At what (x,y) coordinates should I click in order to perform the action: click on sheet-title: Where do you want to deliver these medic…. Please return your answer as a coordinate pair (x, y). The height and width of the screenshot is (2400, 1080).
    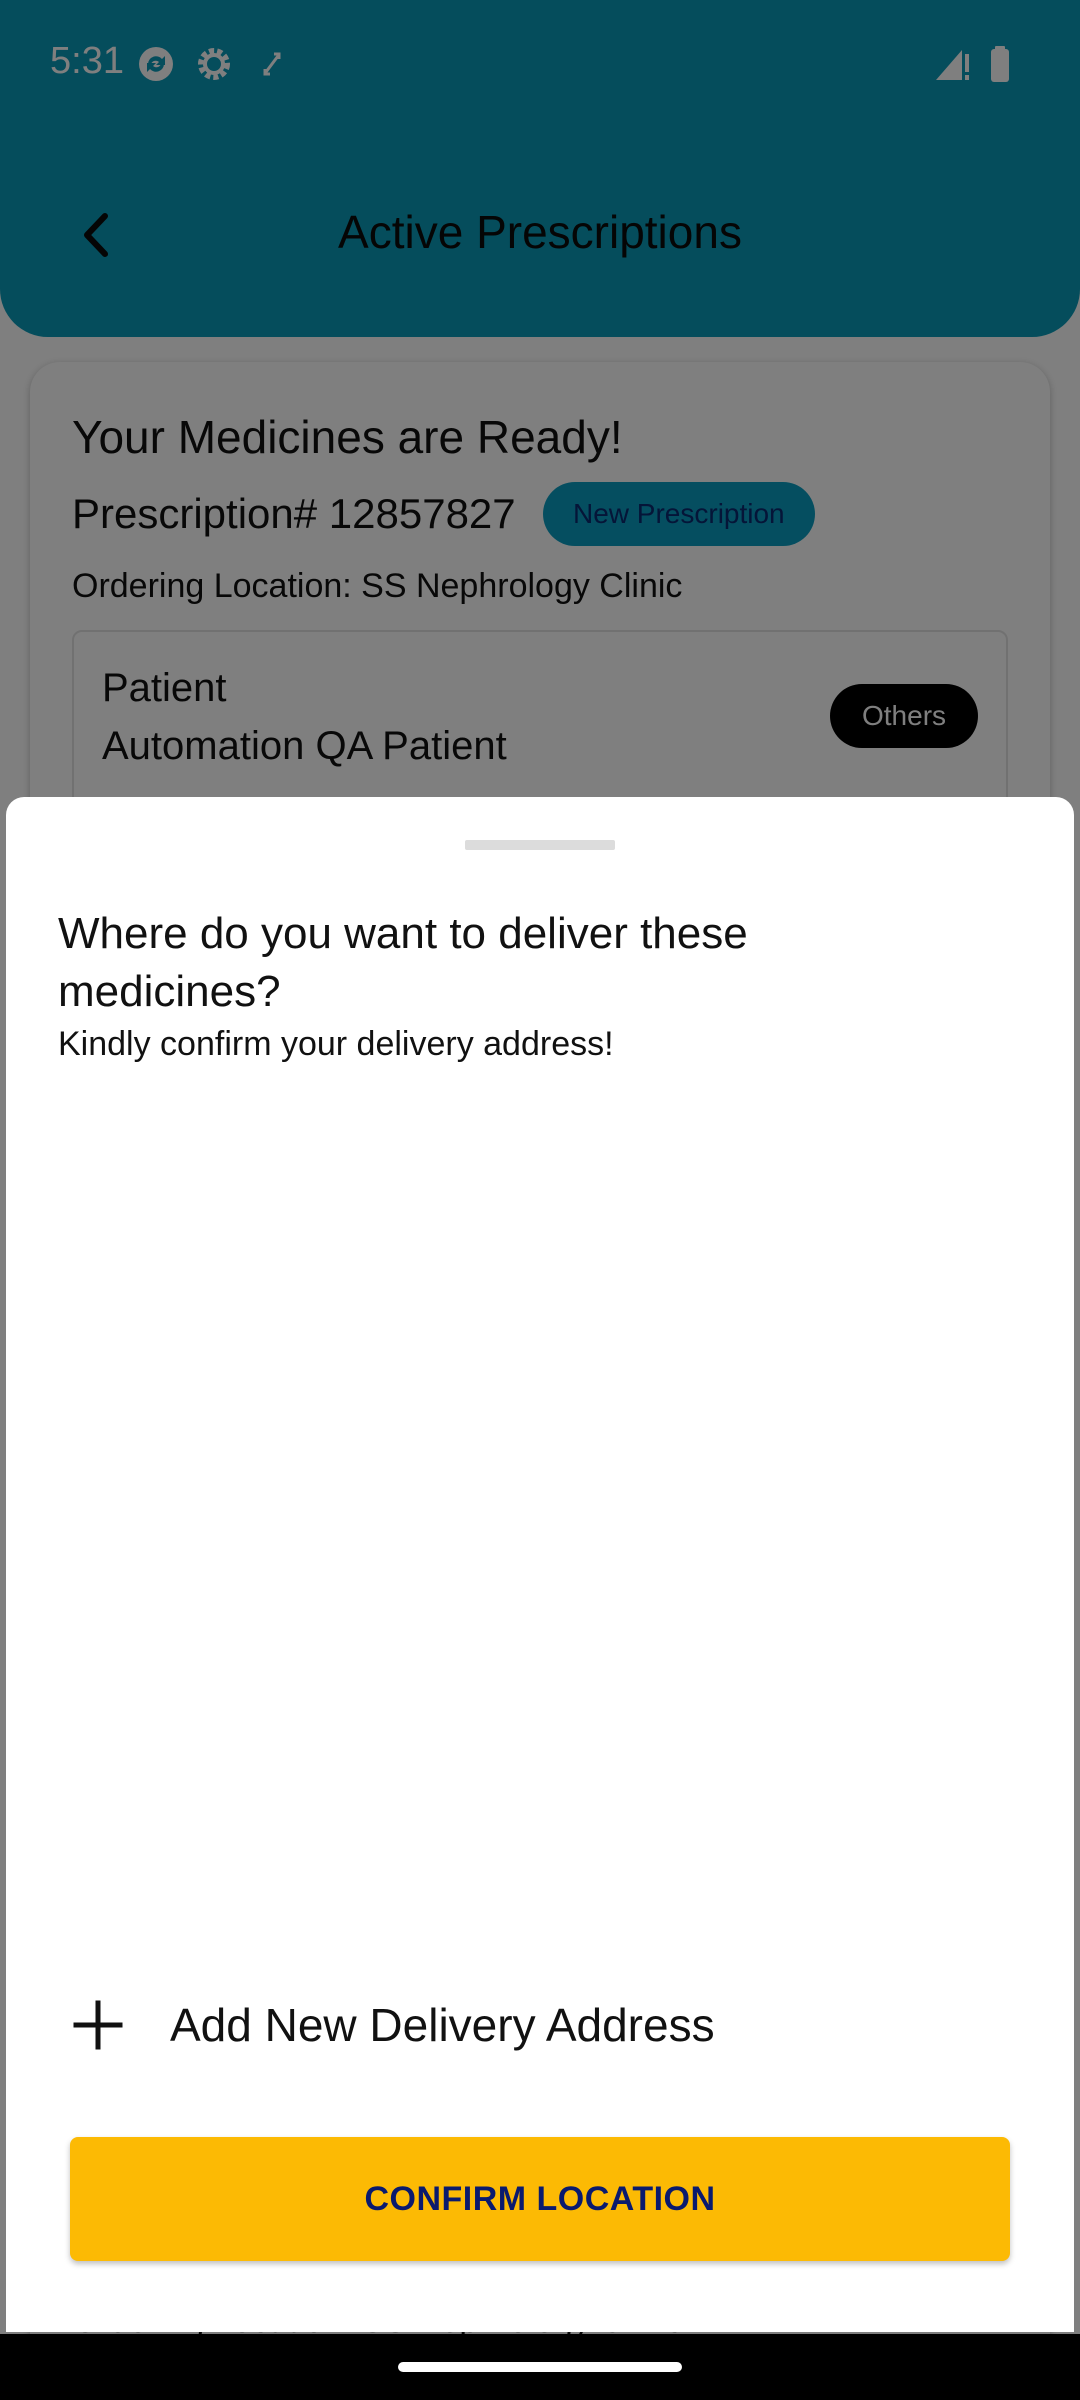
    Looking at the image, I should click on (403, 962).